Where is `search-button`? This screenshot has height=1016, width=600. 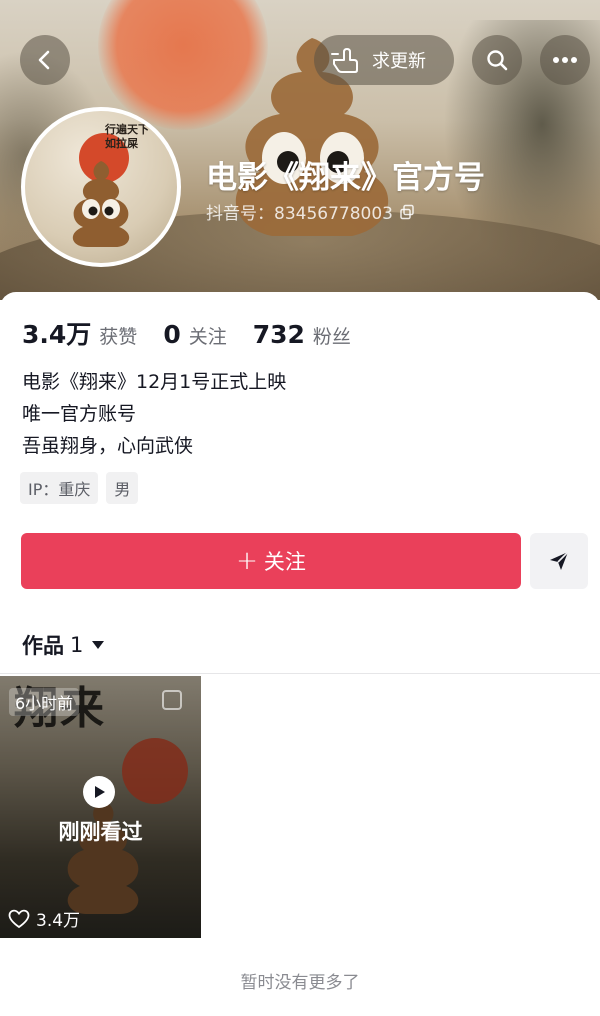
search-button is located at coordinates (497, 60).